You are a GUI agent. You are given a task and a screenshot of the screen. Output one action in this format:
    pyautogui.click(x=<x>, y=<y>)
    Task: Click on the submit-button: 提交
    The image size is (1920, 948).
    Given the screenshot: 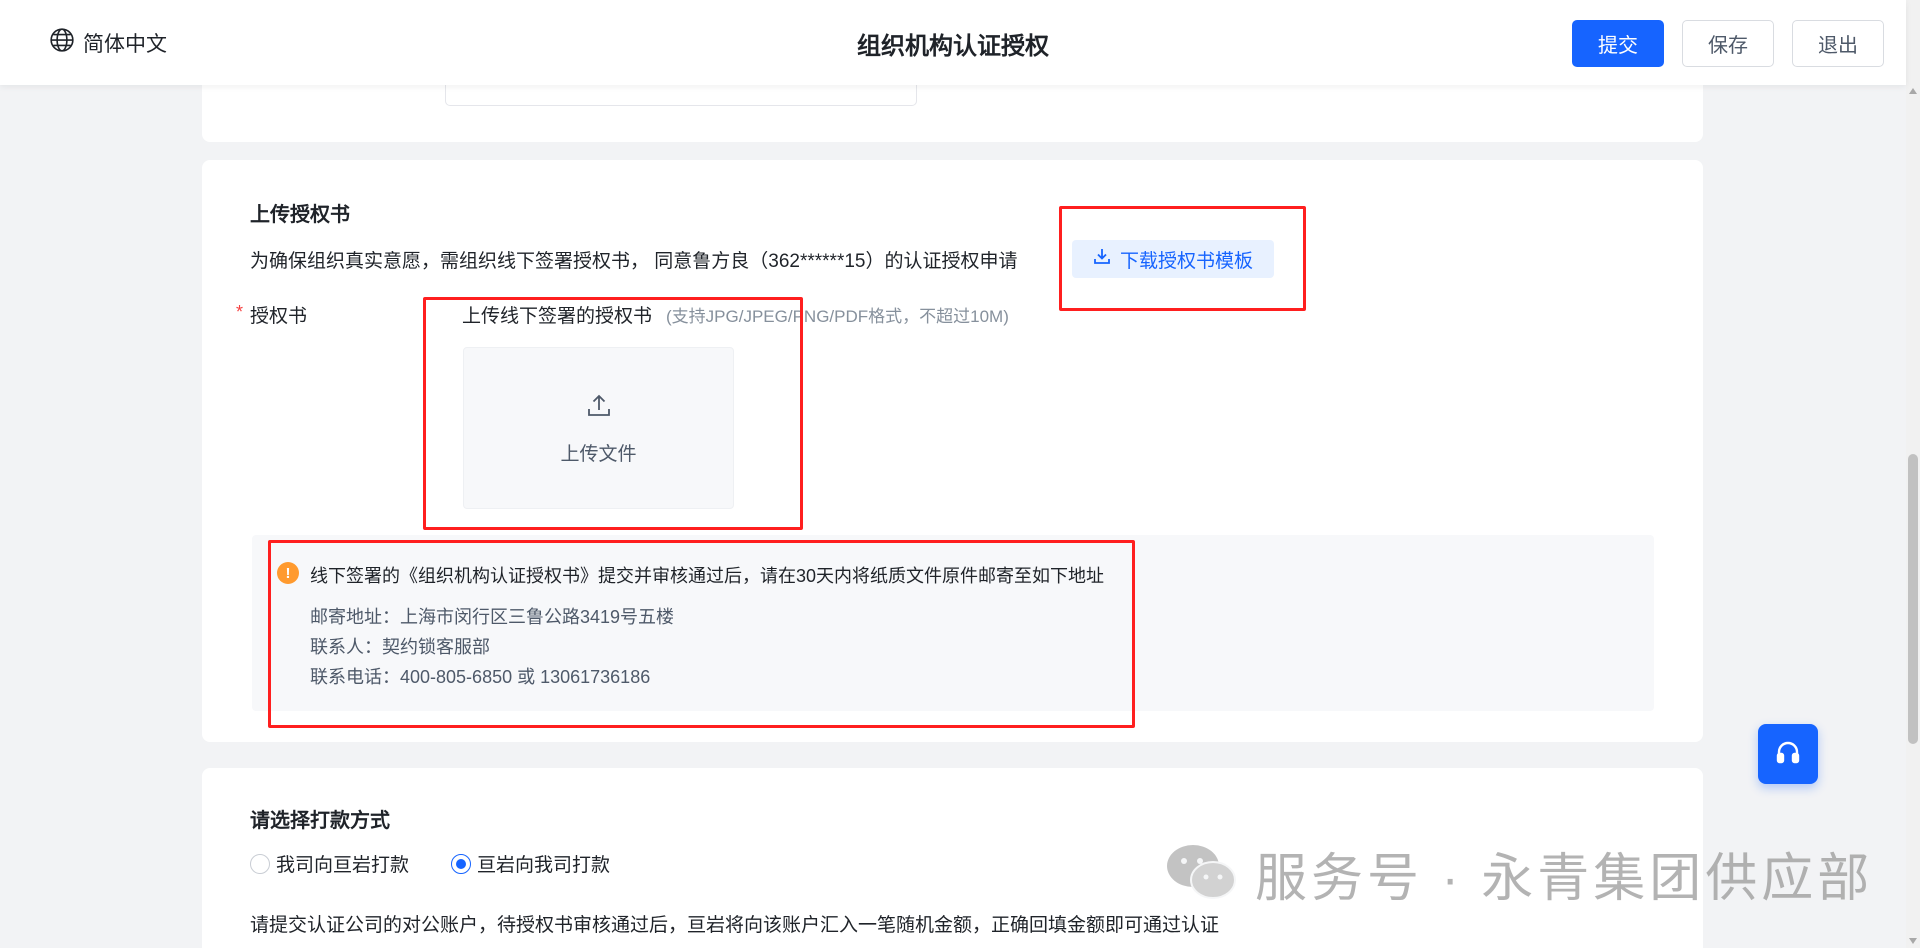 What is the action you would take?
    pyautogui.click(x=1618, y=43)
    